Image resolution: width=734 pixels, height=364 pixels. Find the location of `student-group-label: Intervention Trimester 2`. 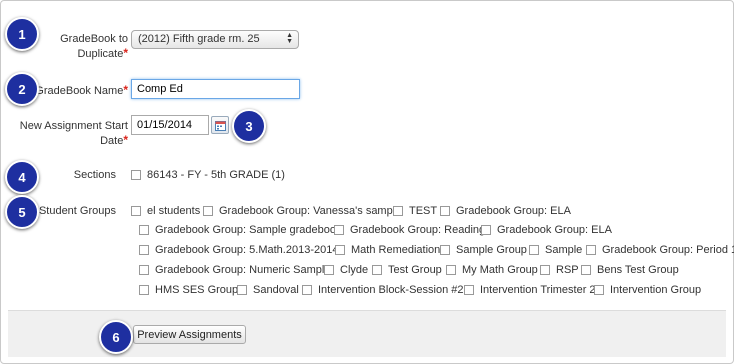

student-group-label: Intervention Trimester 2 is located at coordinates (538, 290).